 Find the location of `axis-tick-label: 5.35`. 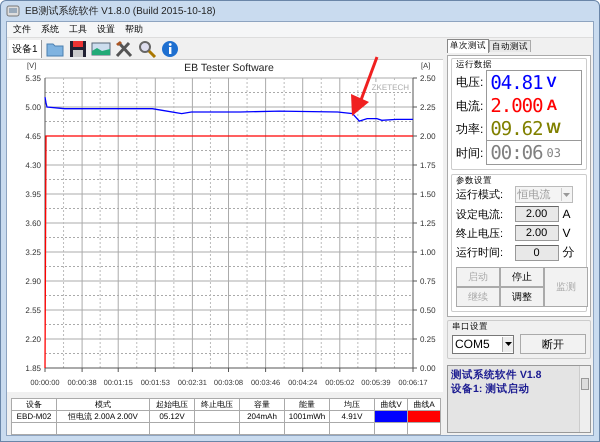

axis-tick-label: 5.35 is located at coordinates (33, 78).